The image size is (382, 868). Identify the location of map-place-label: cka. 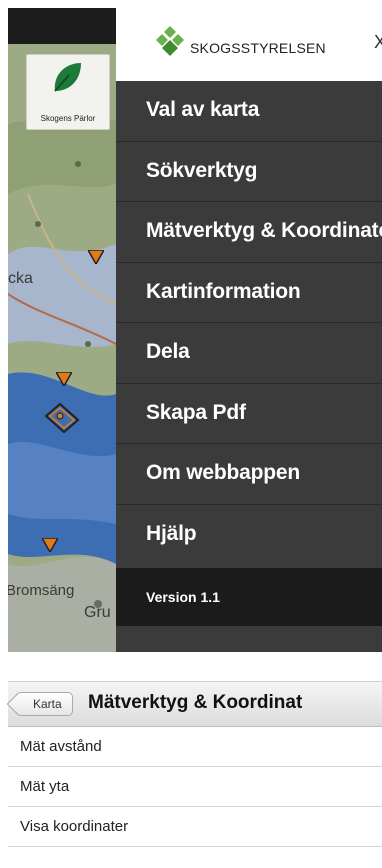
(20, 278).